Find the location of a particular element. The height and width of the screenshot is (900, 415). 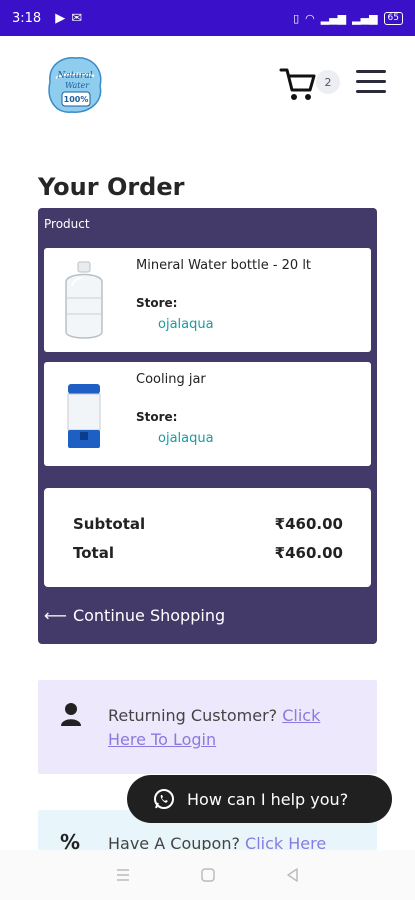

status-left: 3:18 ▶ ✉ is located at coordinates (47, 18).